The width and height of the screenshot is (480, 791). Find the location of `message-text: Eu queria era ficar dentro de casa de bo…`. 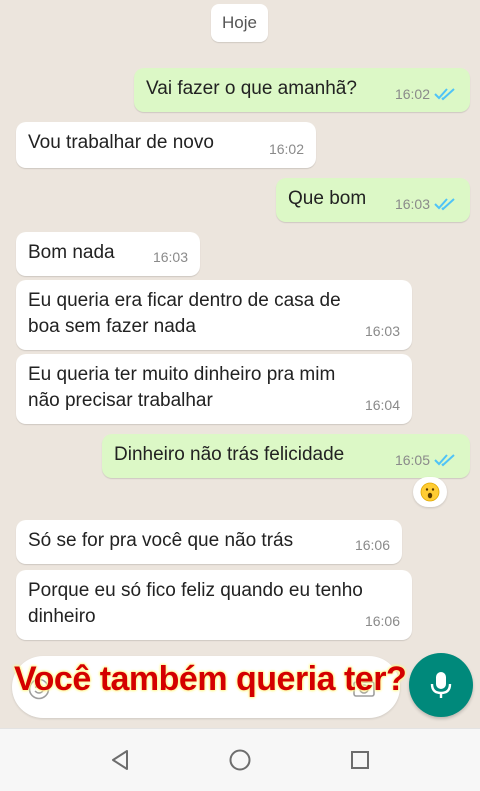

message-text: Eu queria era ficar dentro de casa de bo… is located at coordinates (184, 313).